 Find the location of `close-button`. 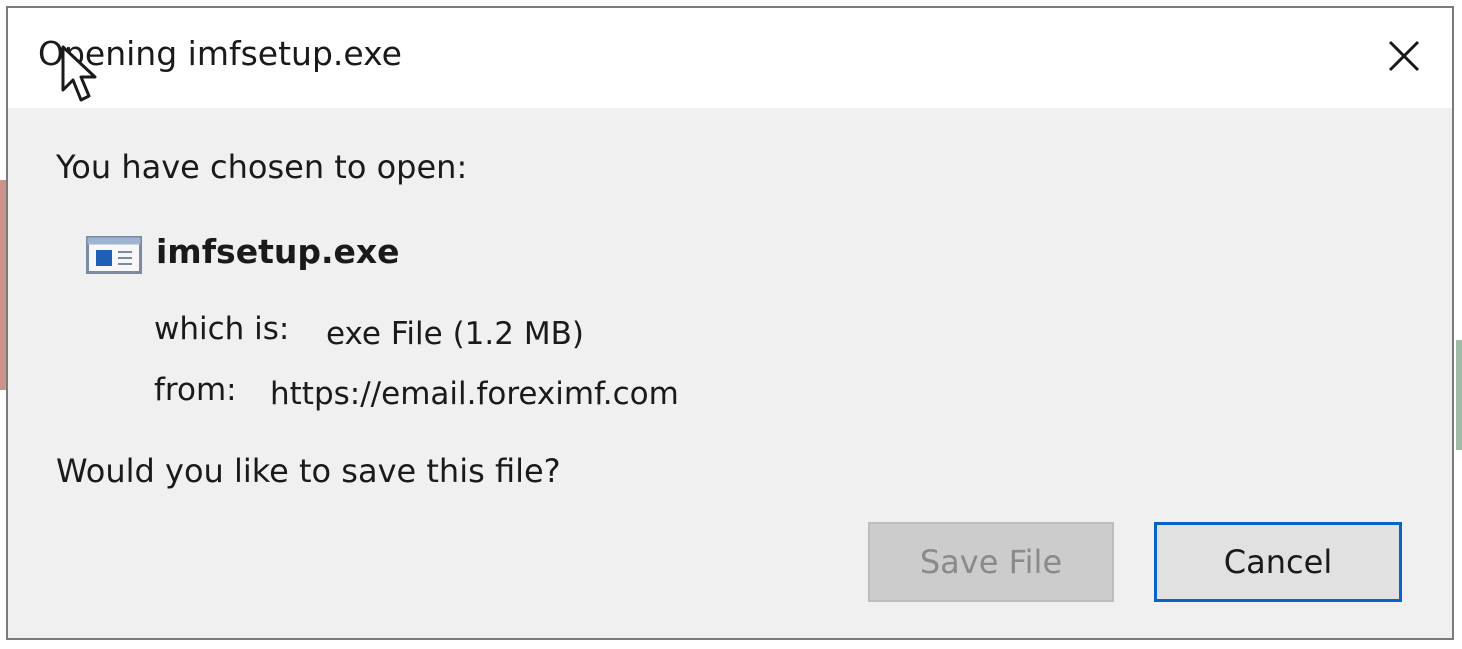

close-button is located at coordinates (1404, 56).